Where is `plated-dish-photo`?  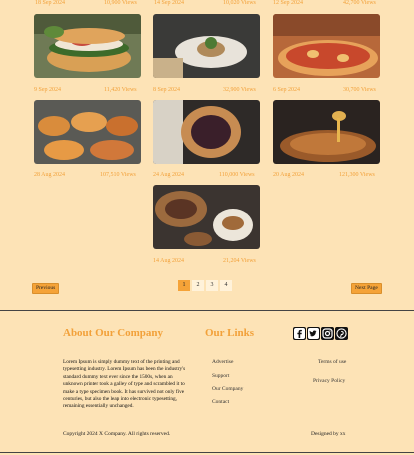
plated-dish-photo is located at coordinates (206, 46).